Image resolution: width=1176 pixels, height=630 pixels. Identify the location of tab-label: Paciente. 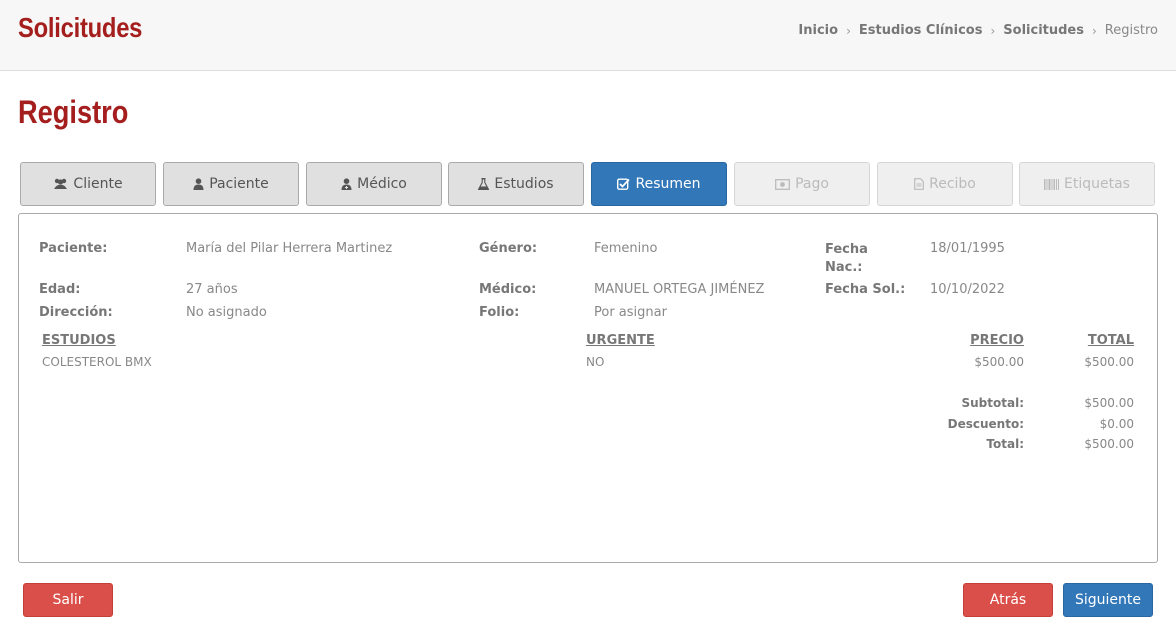
(239, 184).